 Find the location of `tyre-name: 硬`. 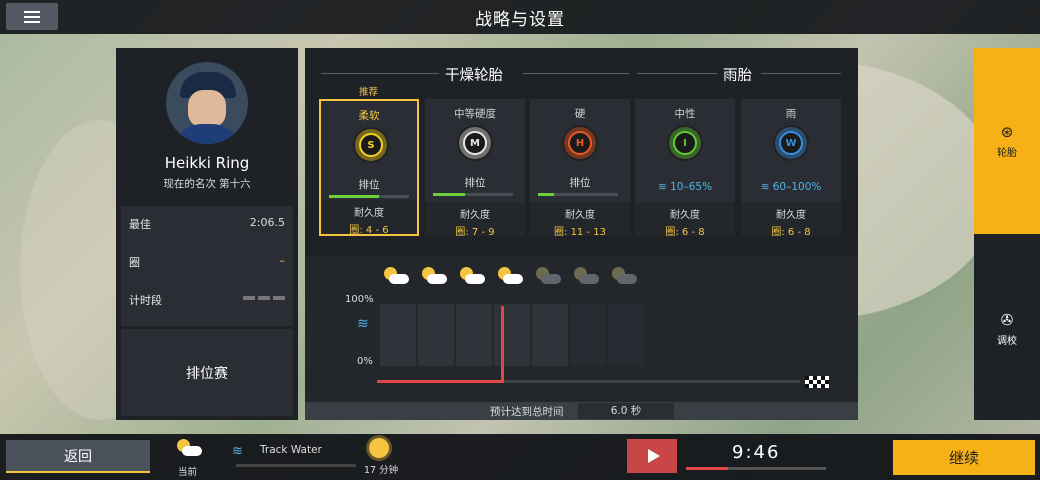

tyre-name: 硬 is located at coordinates (580, 114).